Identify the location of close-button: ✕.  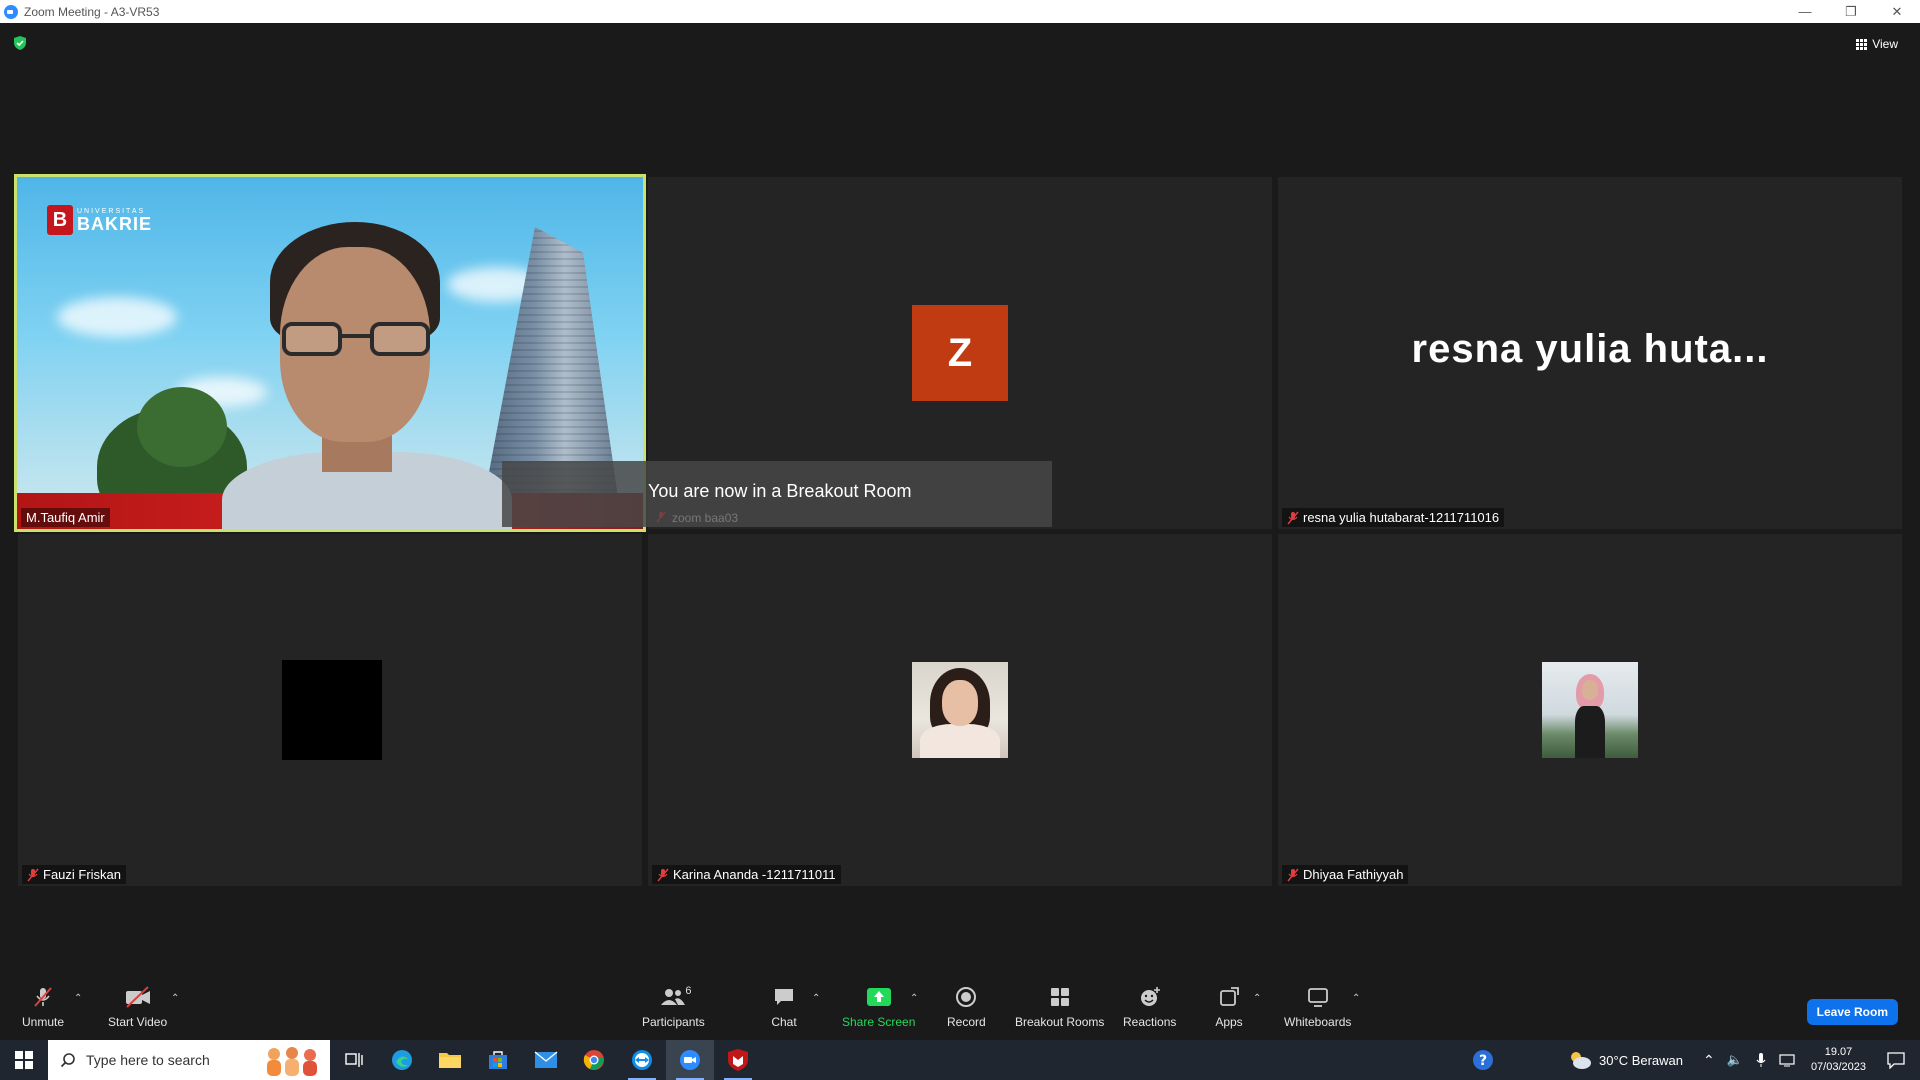
(1897, 11).